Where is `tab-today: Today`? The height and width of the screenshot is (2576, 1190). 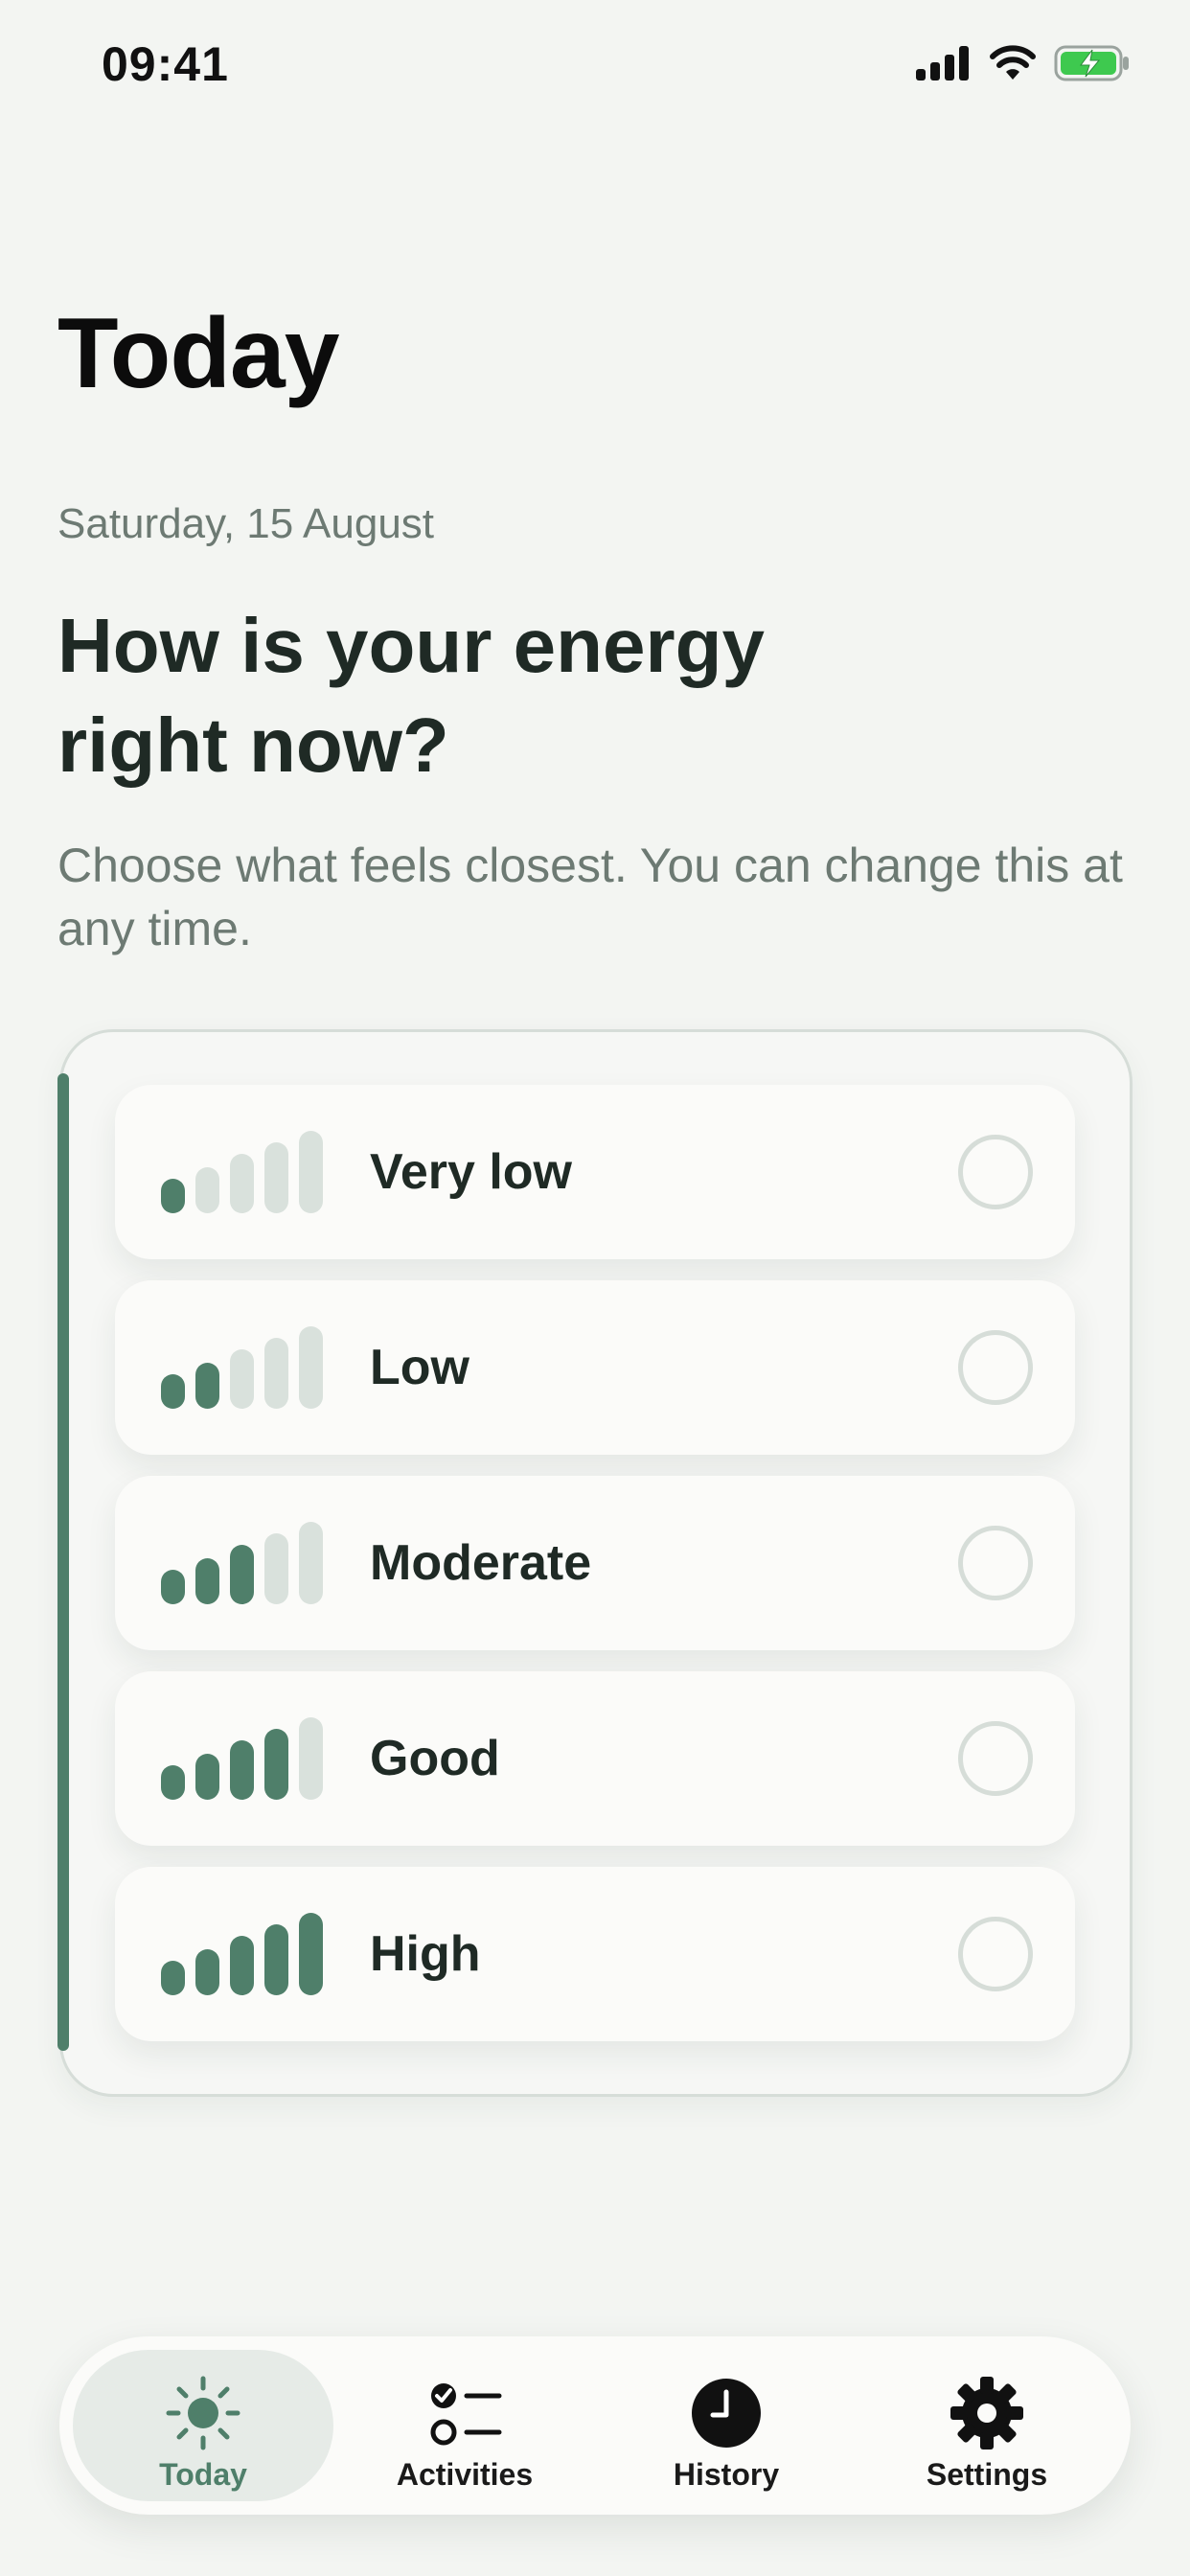
tab-today: Today is located at coordinates (203, 2425).